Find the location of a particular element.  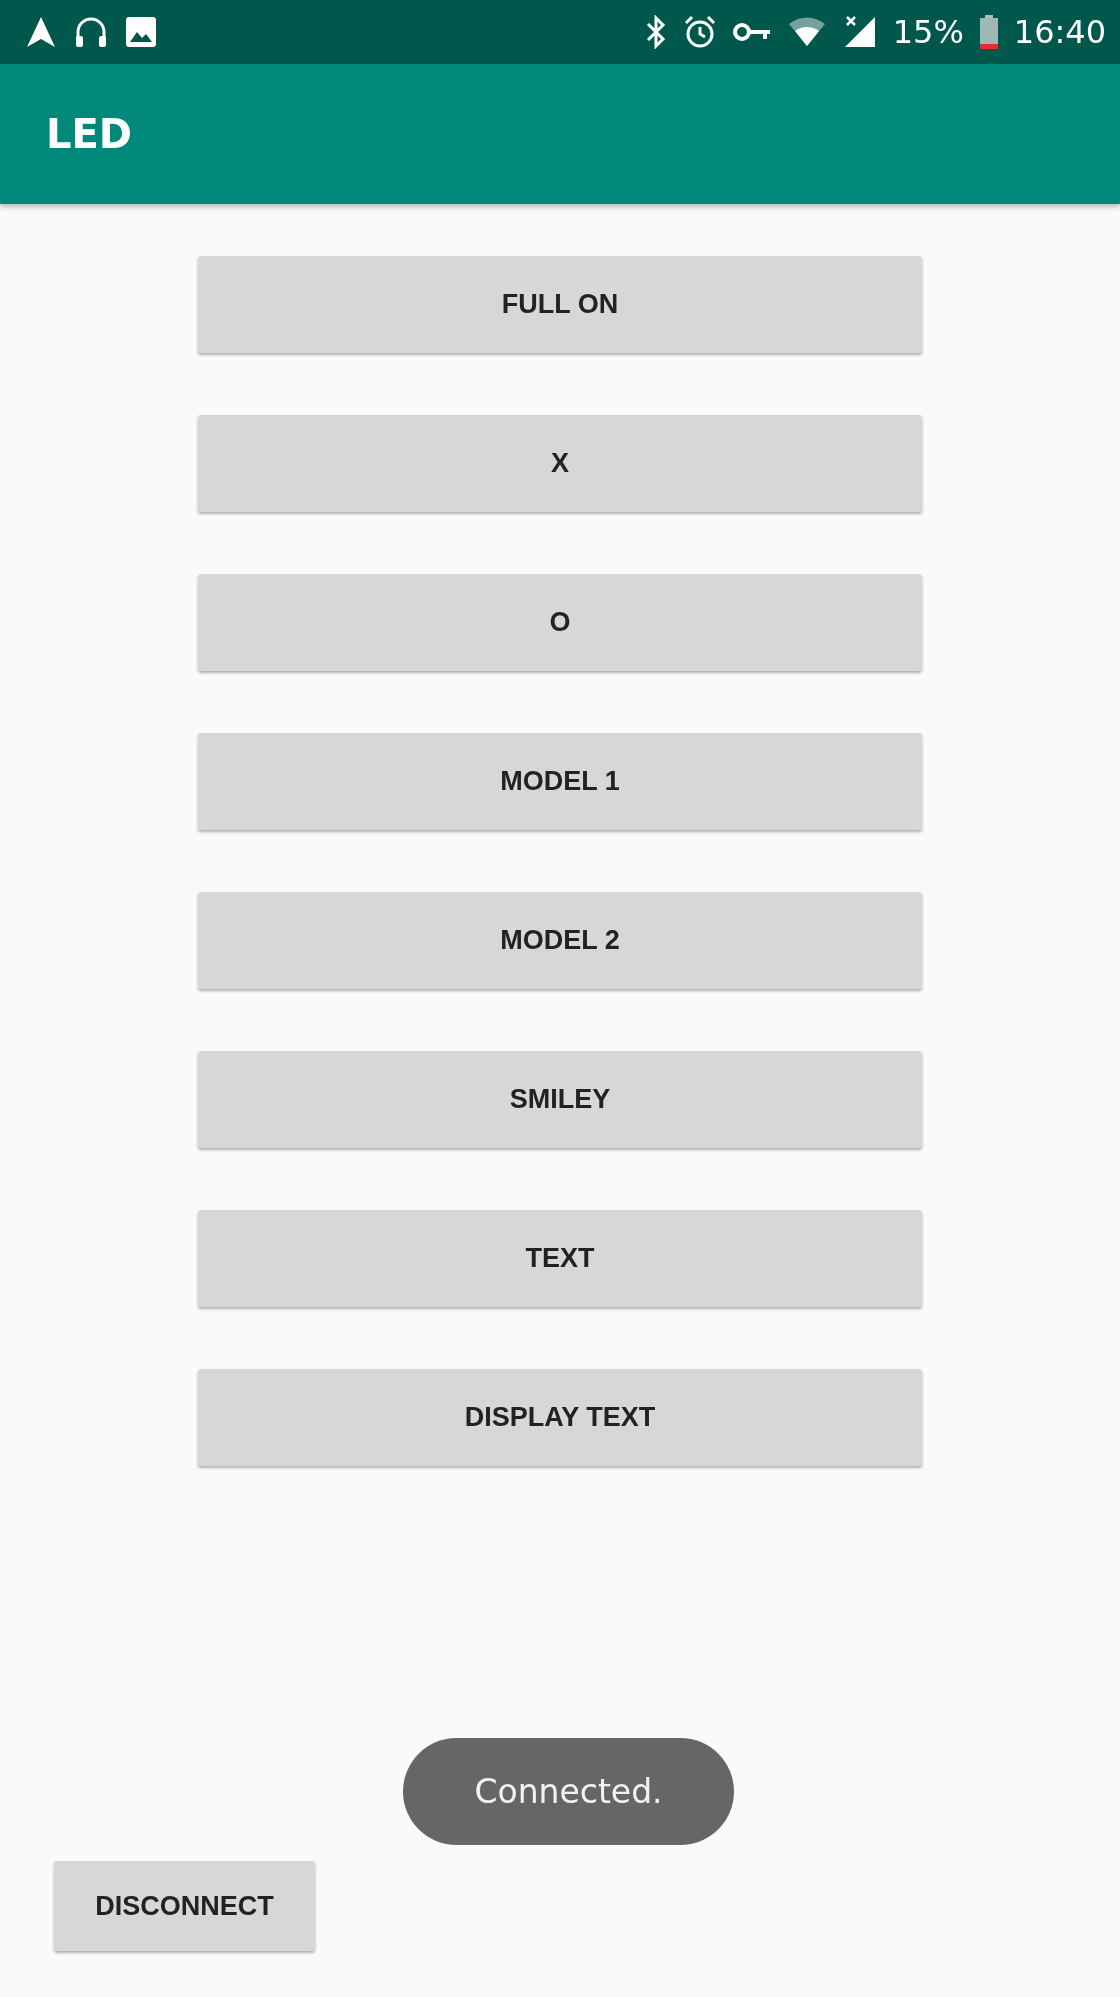

clock-time: 16:40 is located at coordinates (1059, 32).